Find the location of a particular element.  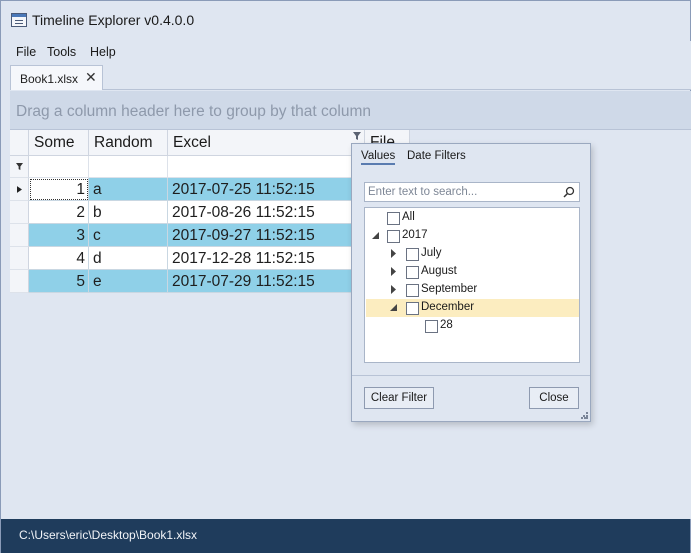

tree-node-month: August is located at coordinates (472, 272).